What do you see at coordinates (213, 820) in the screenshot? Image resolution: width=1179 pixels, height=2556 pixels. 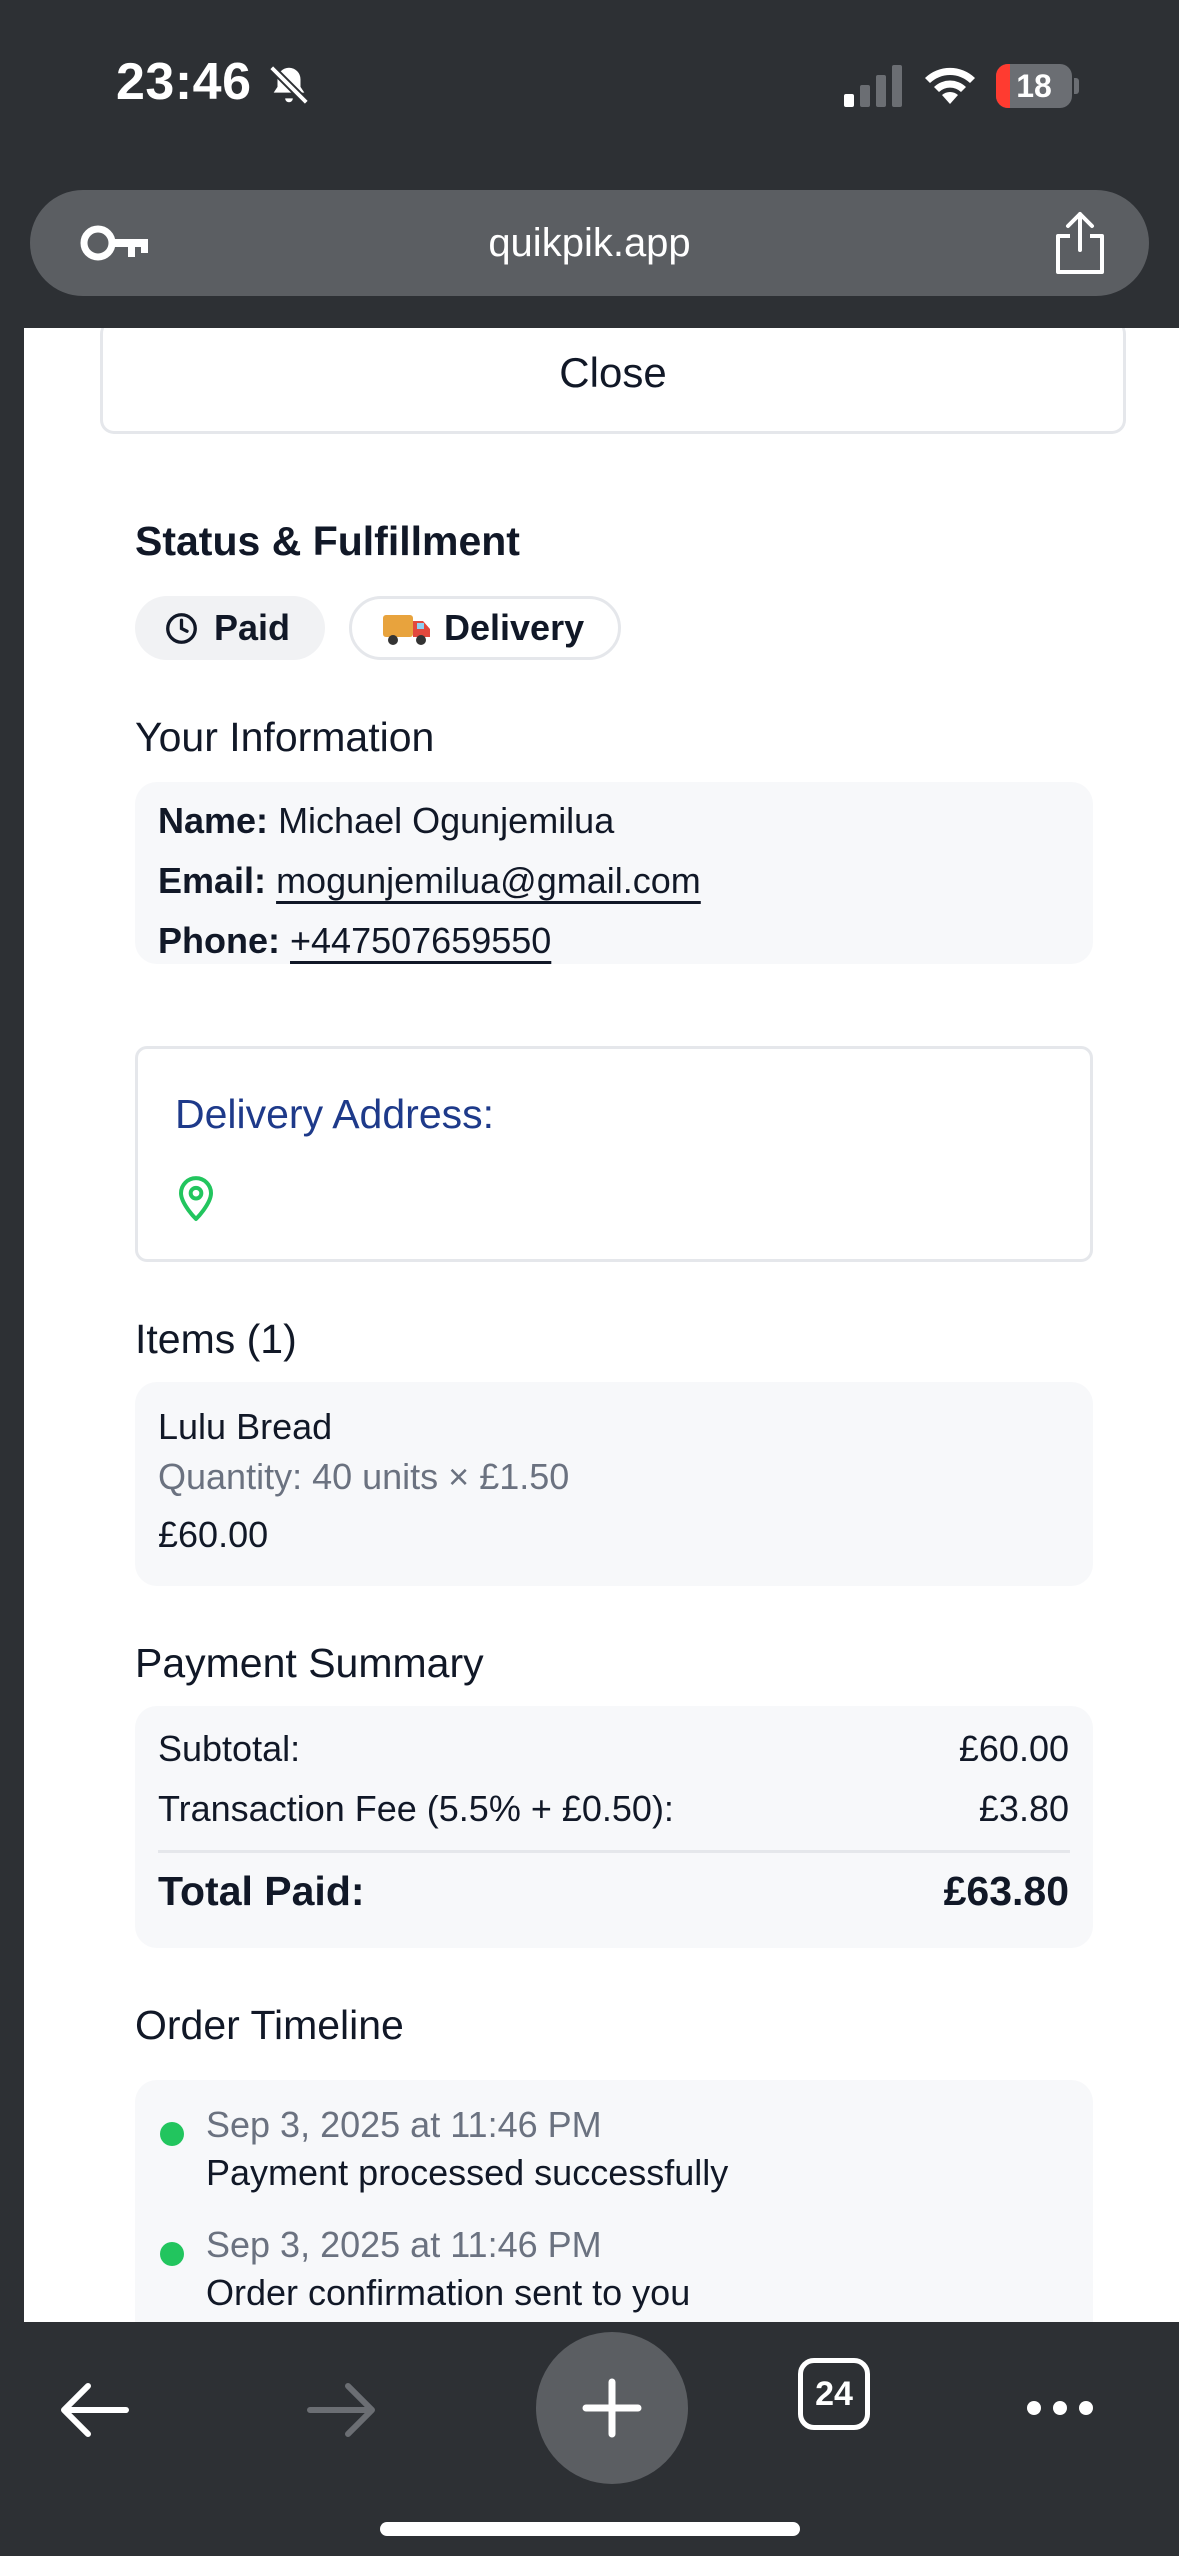 I see `name-label: Name:` at bounding box center [213, 820].